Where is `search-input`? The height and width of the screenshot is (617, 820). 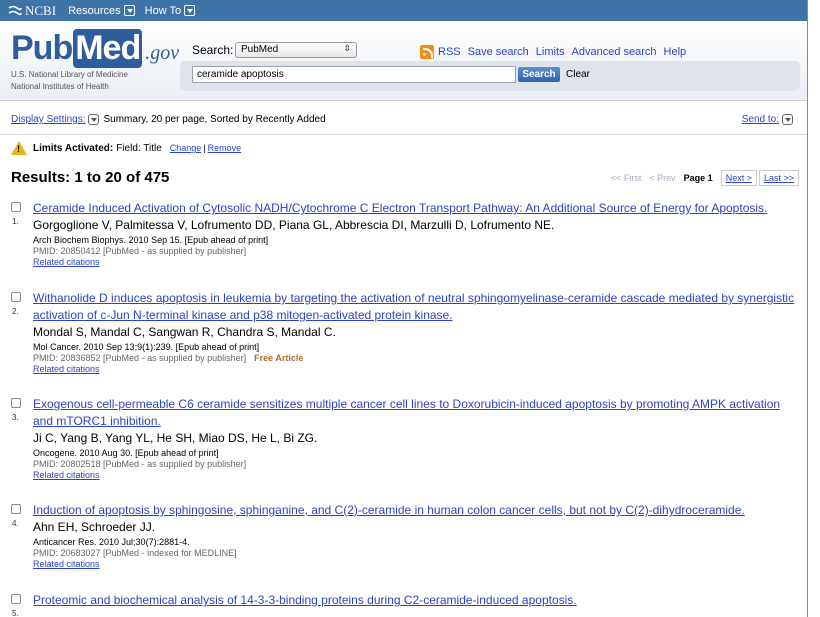 search-input is located at coordinates (354, 74).